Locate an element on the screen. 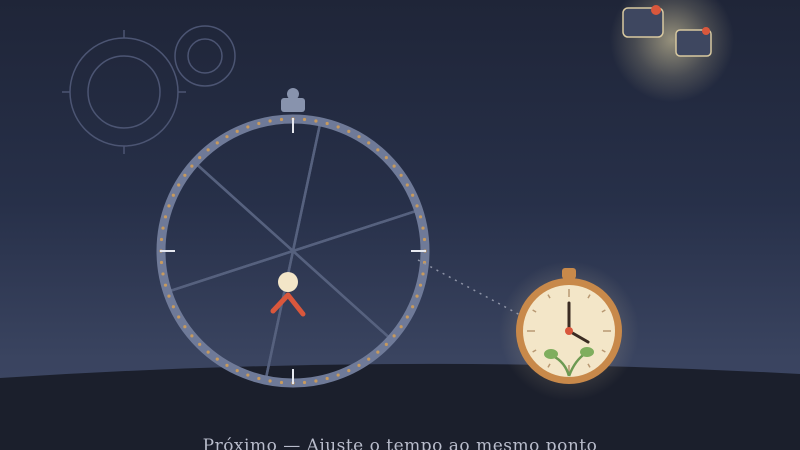 Image resolution: width=800 pixels, height=450 pixels. small-gear-icon is located at coordinates (205, 56).